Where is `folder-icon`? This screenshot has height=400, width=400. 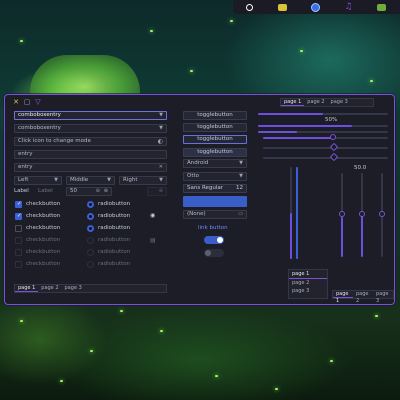
folder-icon is located at coordinates (282, 7).